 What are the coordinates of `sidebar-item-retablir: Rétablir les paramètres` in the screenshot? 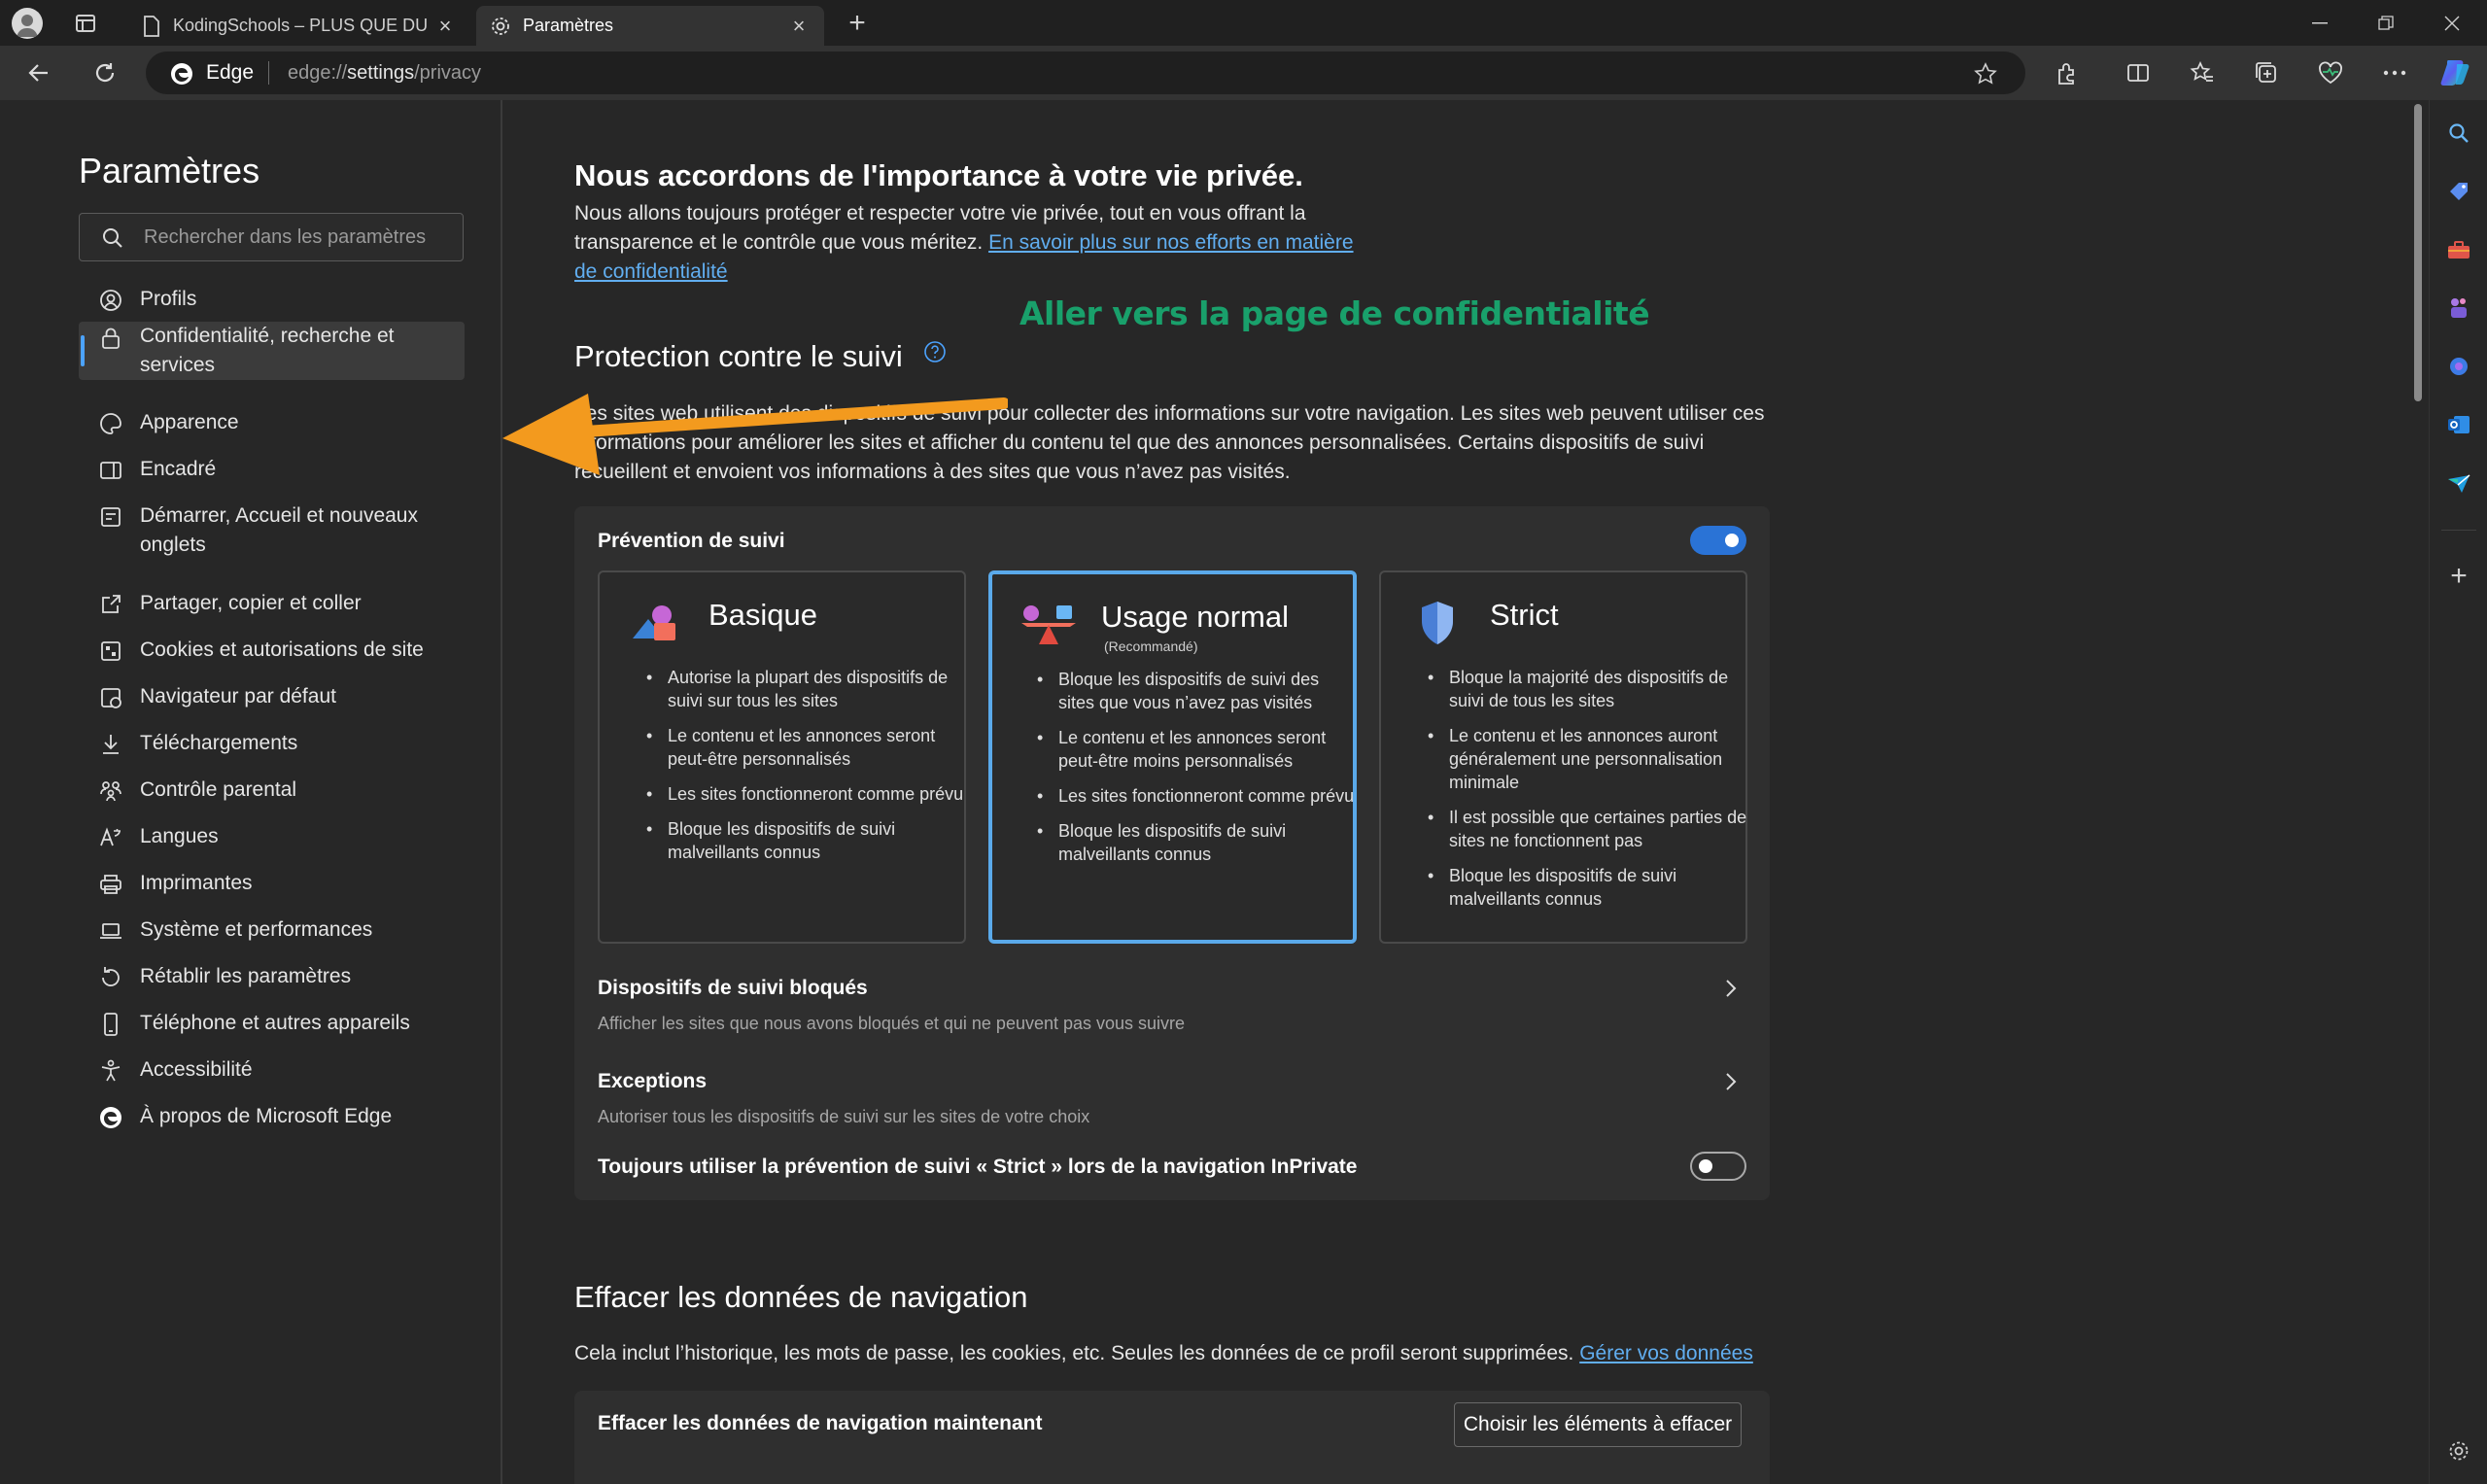 It's located at (272, 976).